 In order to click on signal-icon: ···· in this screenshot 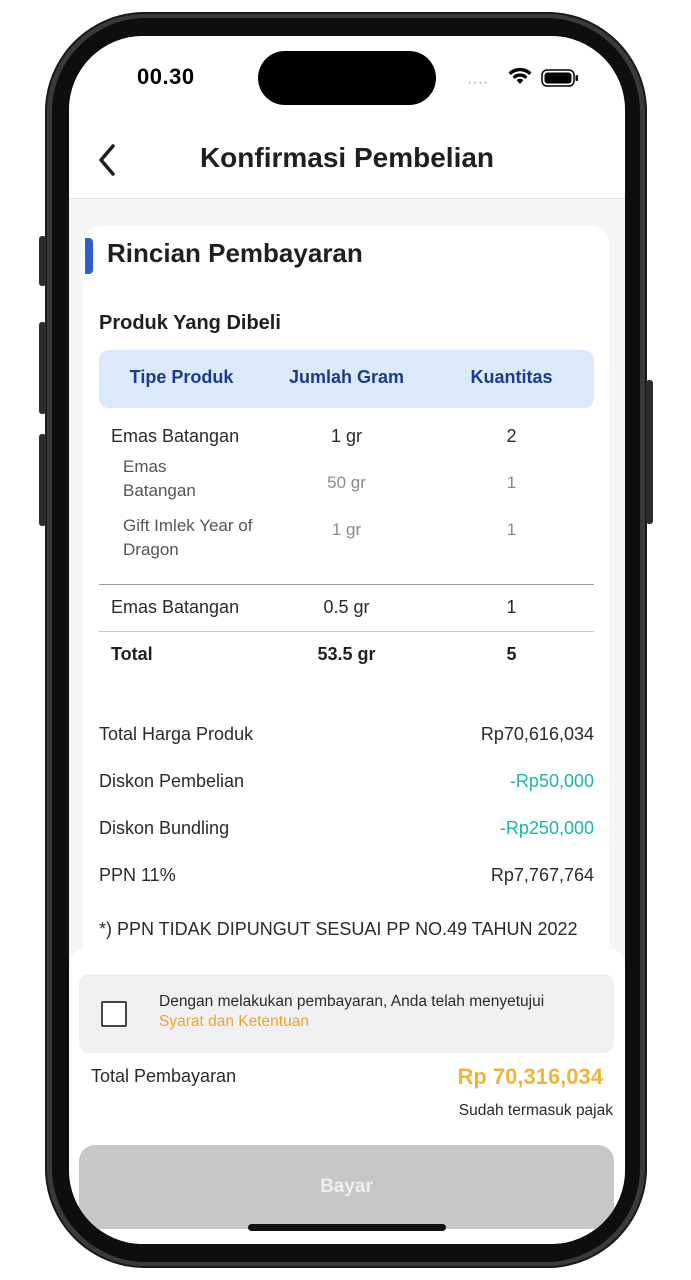, I will do `click(478, 82)`.